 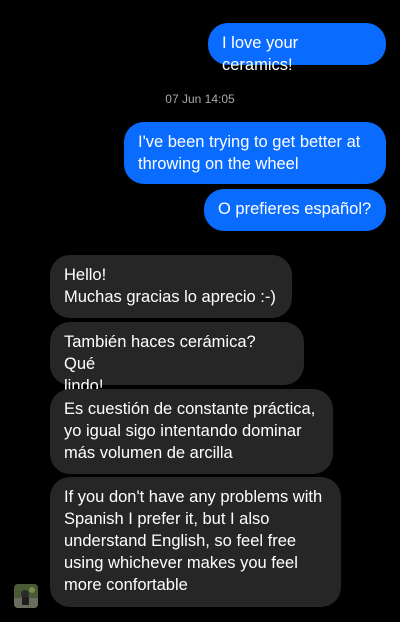 I want to click on incoming-message: También haces cerámica? Qué lindo!, so click(x=177, y=358).